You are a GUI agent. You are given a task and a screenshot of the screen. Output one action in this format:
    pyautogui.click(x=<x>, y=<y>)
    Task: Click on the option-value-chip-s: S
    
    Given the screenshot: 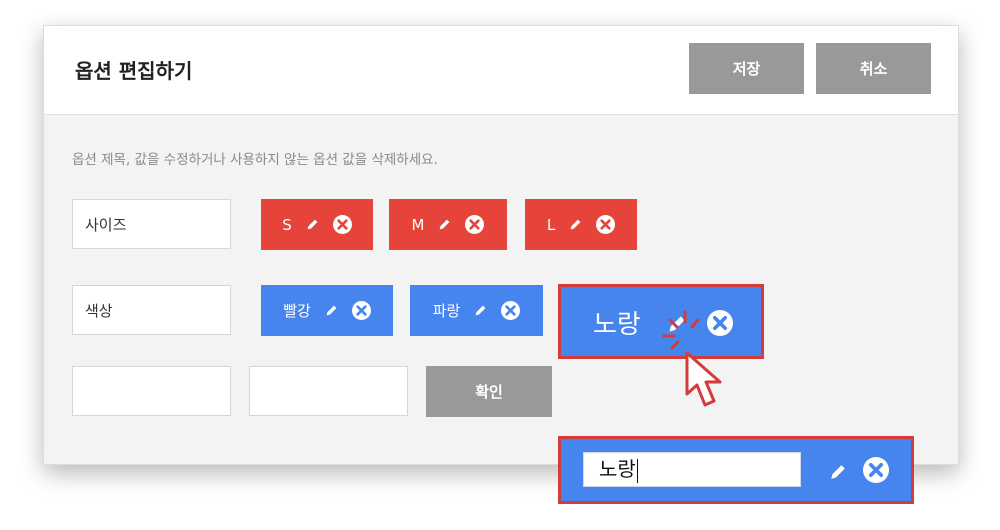 What is the action you would take?
    pyautogui.click(x=317, y=224)
    